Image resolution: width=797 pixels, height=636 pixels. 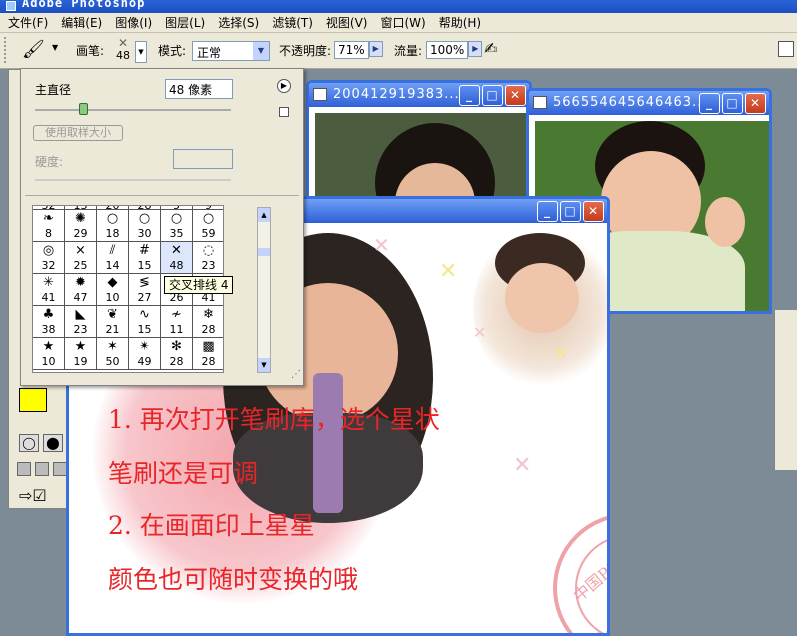 What do you see at coordinates (284, 112) in the screenshot?
I see `new-preset-icon` at bounding box center [284, 112].